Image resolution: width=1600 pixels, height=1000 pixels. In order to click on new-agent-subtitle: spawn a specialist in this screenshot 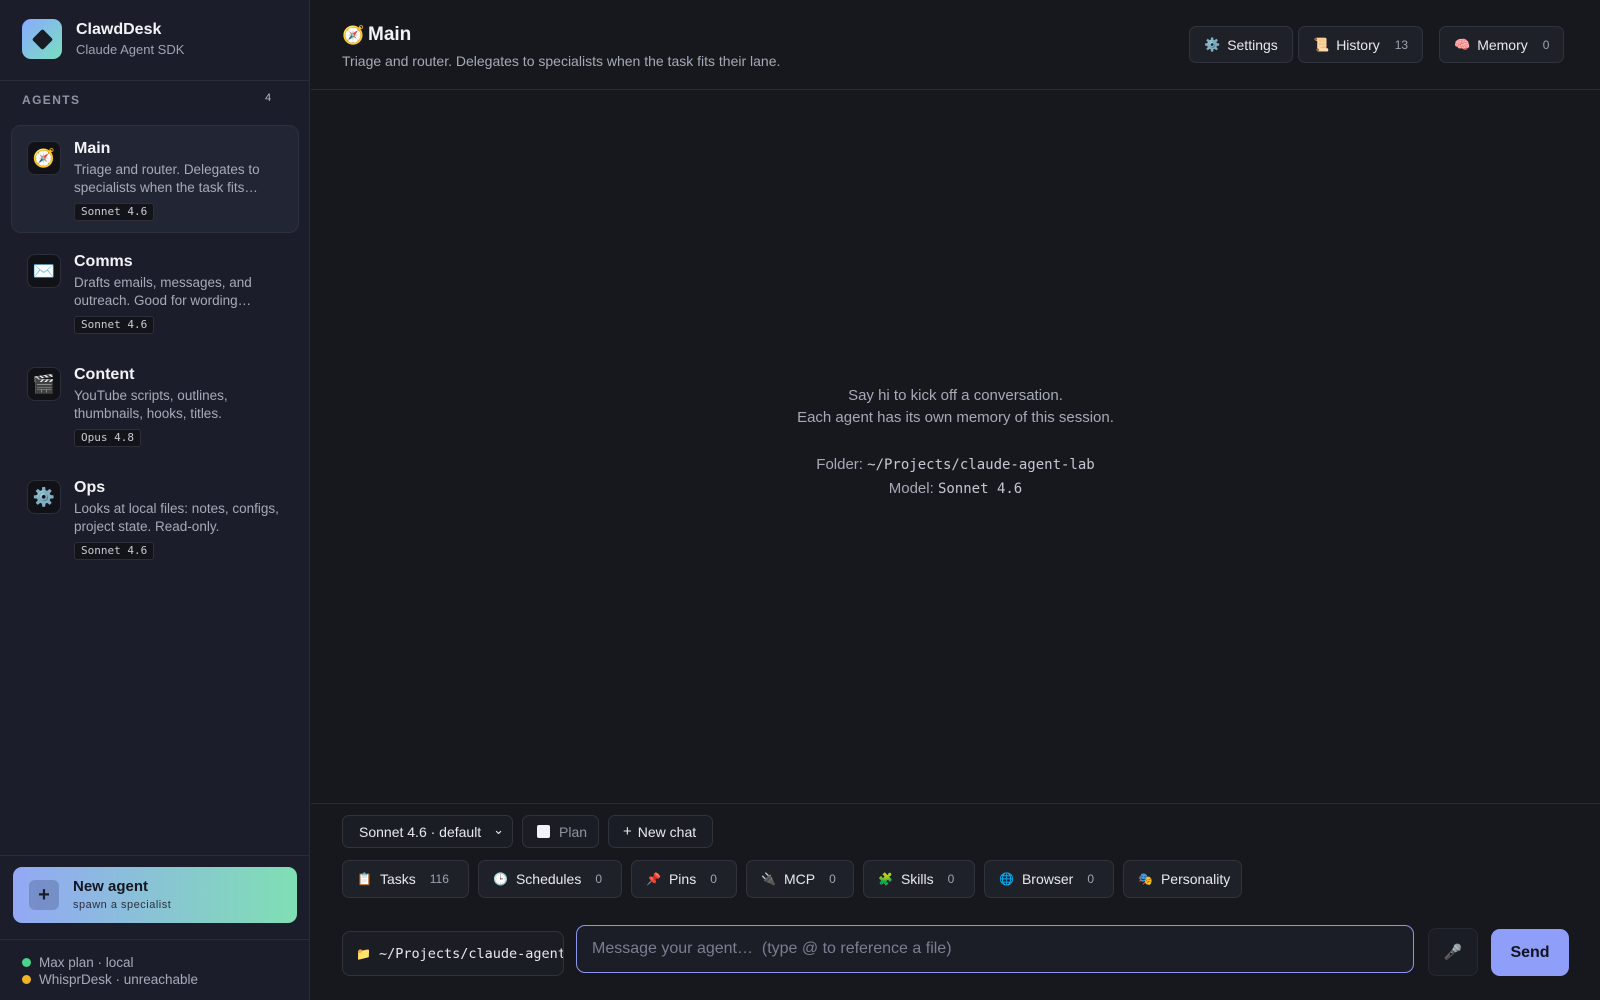, I will do `click(122, 905)`.